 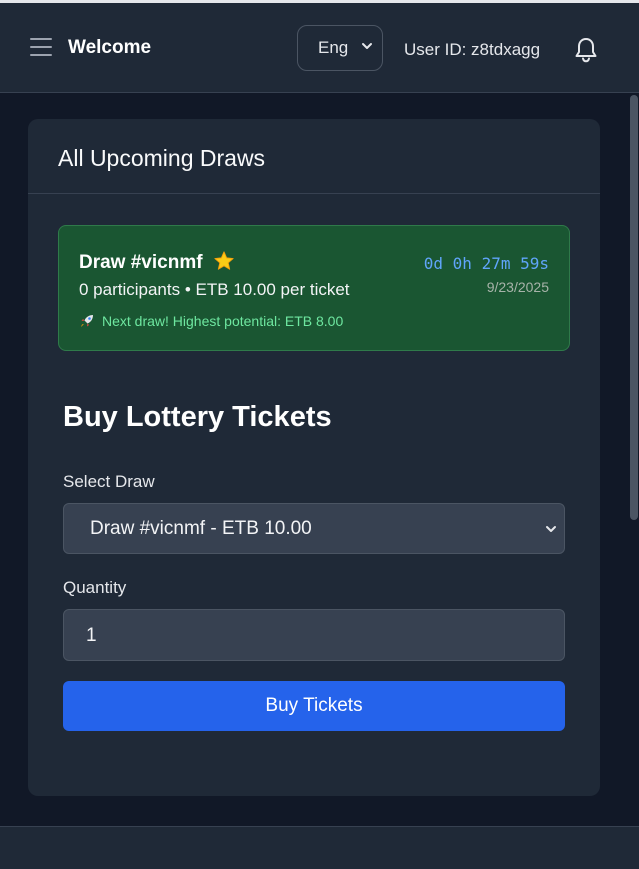 I want to click on draw-note-text: Next draw! Highest potential: ETB 8.00, so click(x=223, y=321).